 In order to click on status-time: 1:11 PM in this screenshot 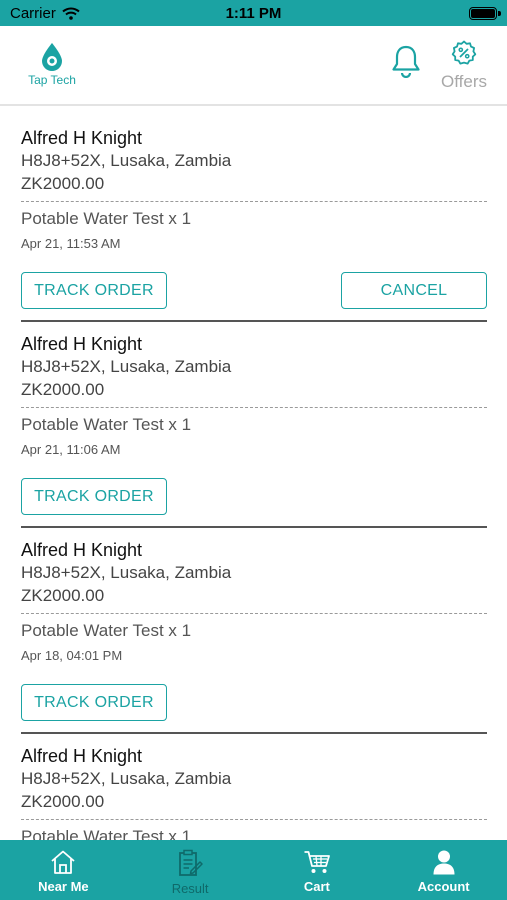, I will do `click(253, 13)`.